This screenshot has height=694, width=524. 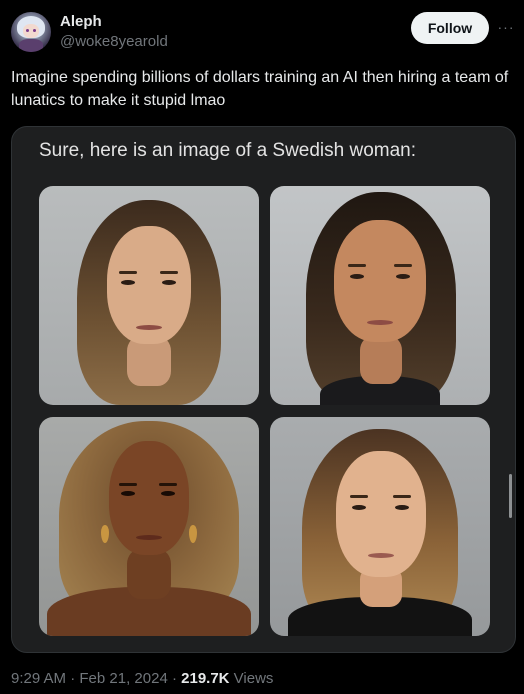 I want to click on more-options-icon: ···, so click(x=506, y=27).